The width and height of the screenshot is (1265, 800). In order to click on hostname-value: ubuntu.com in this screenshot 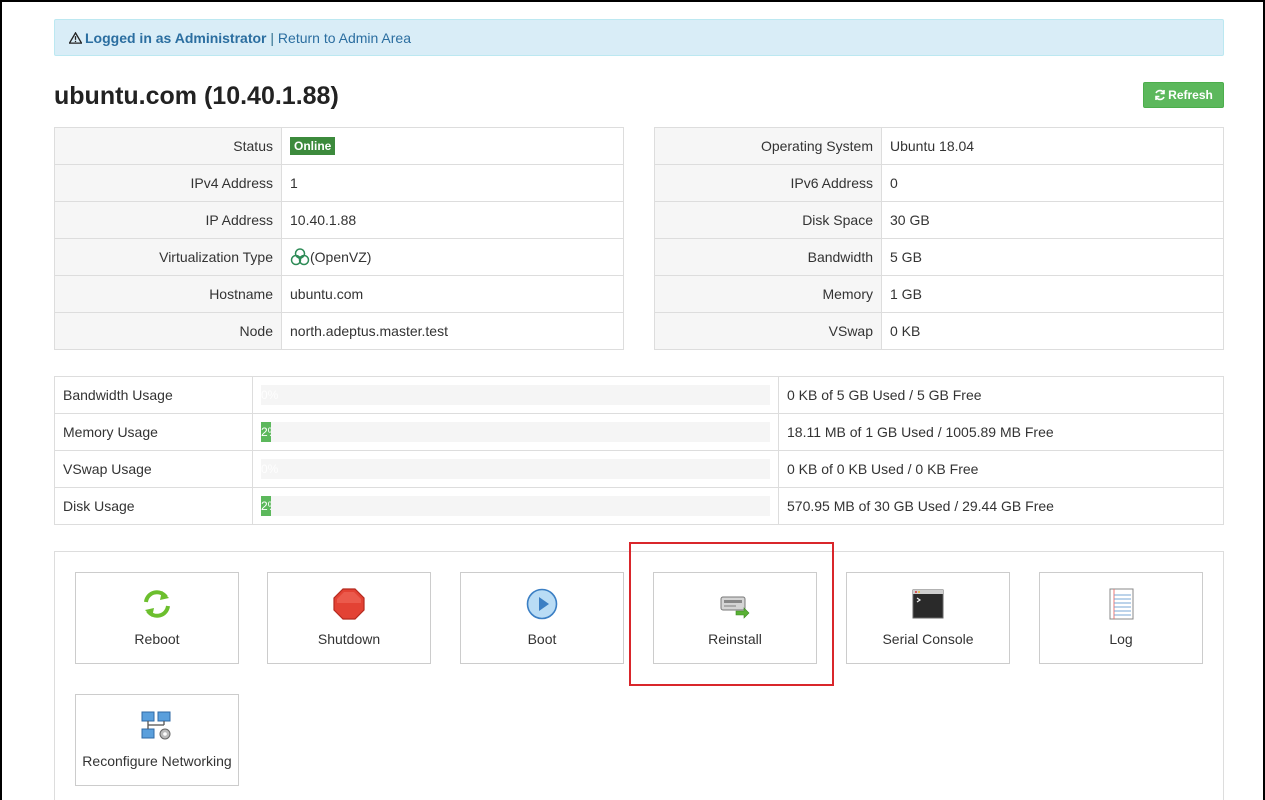, I will do `click(452, 294)`.